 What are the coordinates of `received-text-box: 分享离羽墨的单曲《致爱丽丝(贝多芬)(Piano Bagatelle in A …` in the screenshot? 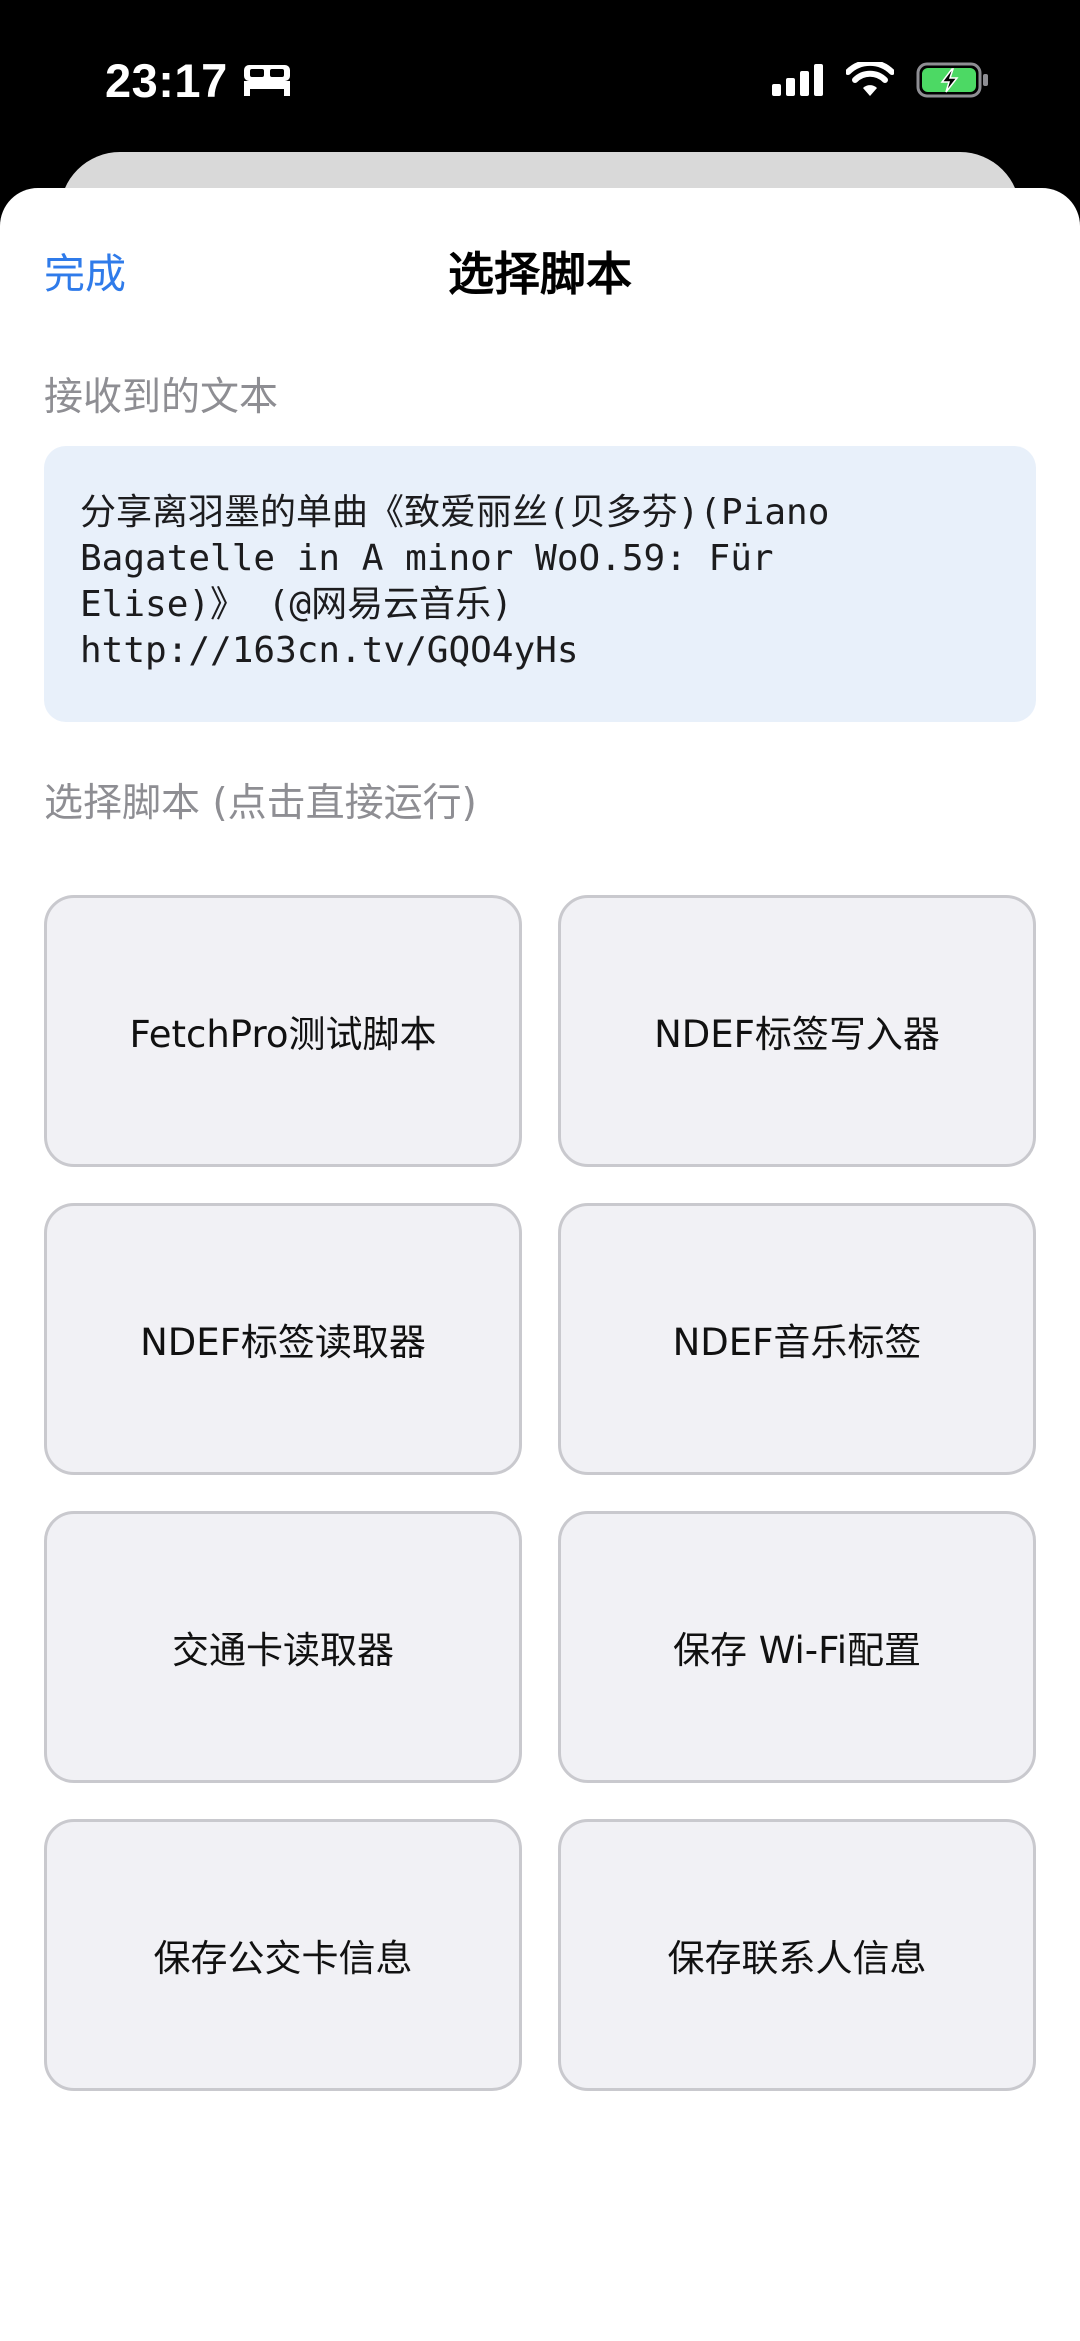 It's located at (540, 584).